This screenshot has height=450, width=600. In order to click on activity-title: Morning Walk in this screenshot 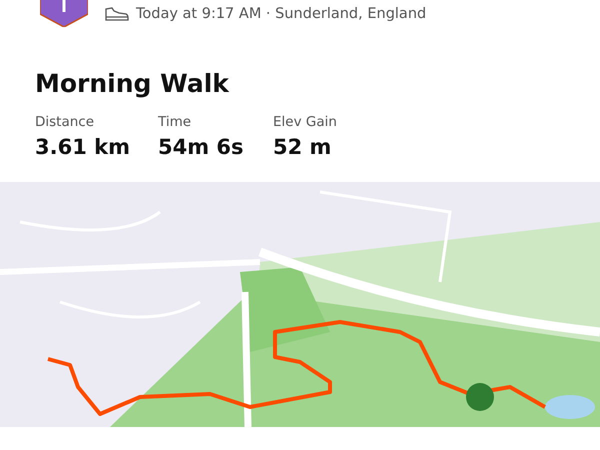, I will do `click(132, 84)`.